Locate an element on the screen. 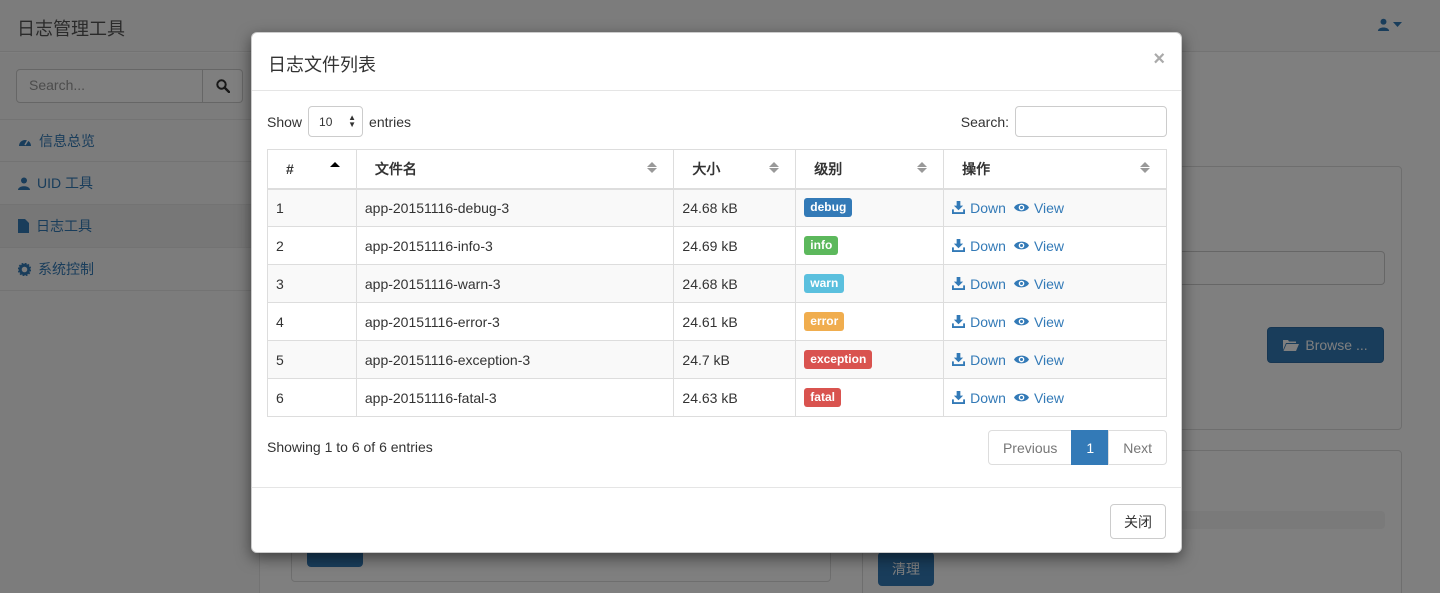 This screenshot has width=1440, height=593. modal-title: 日志文件列表 is located at coordinates (322, 65).